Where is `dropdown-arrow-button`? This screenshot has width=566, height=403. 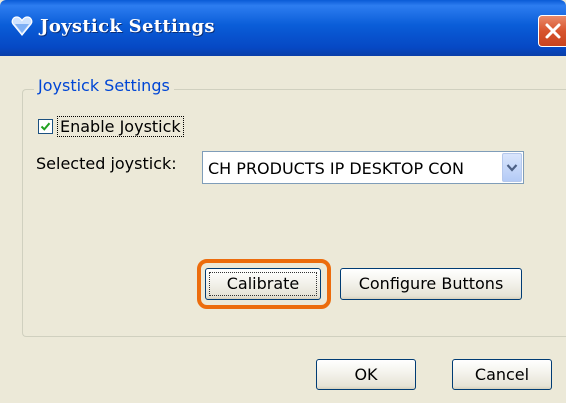 dropdown-arrow-button is located at coordinates (512, 167).